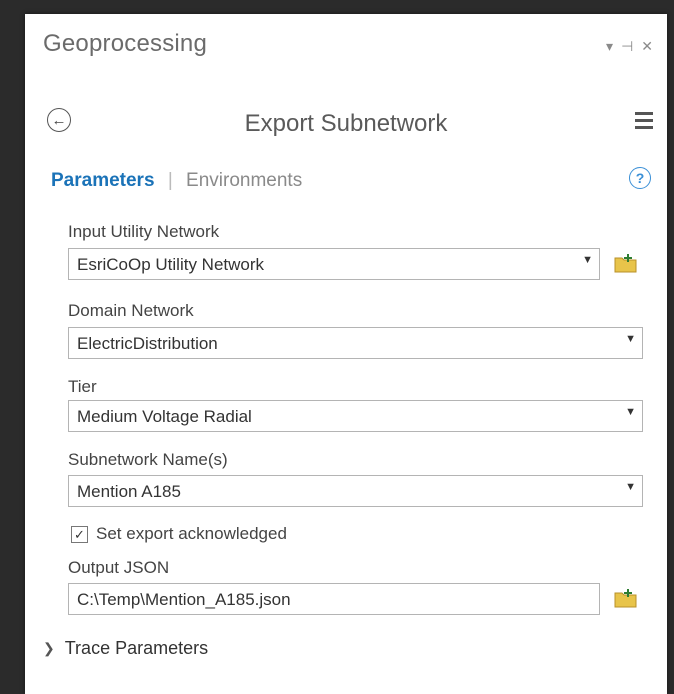 The image size is (674, 694). I want to click on domain-network-value: ElectricDistribution, so click(147, 343).